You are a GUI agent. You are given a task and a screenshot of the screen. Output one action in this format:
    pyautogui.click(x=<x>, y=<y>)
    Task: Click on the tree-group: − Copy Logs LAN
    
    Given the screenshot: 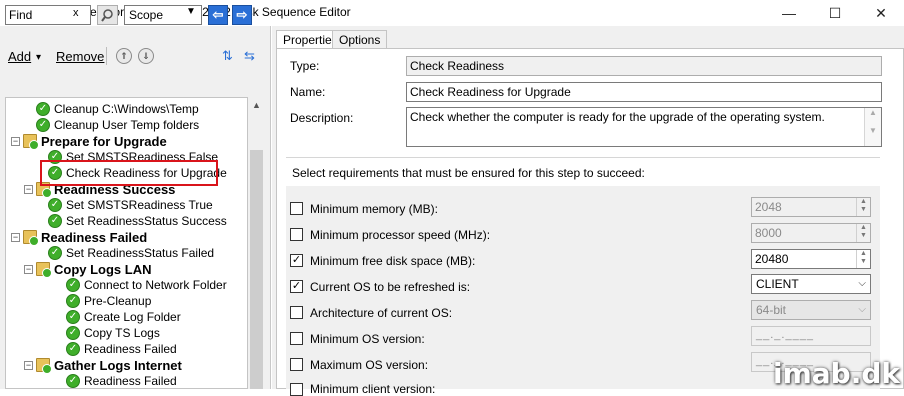 What is the action you would take?
    pyautogui.click(x=88, y=269)
    